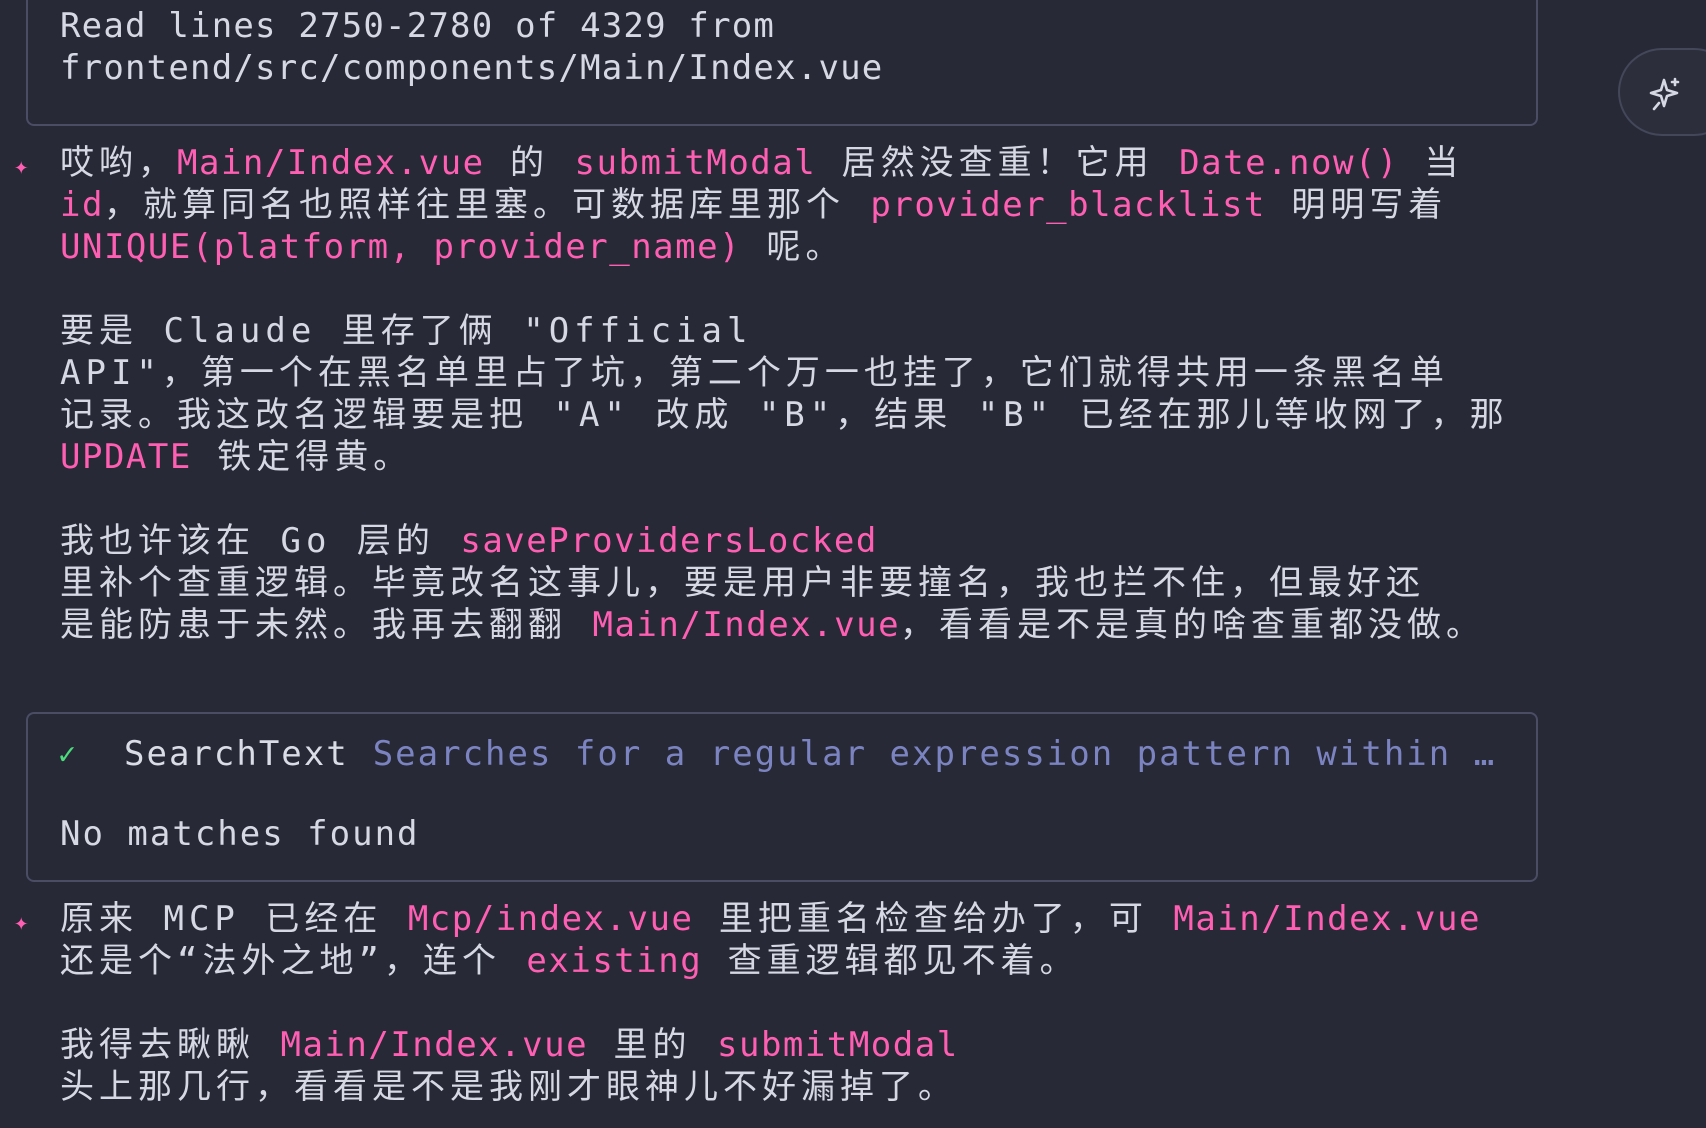 The image size is (1706, 1128). What do you see at coordinates (793, 247) in the screenshot?
I see `text-span: 呢。` at bounding box center [793, 247].